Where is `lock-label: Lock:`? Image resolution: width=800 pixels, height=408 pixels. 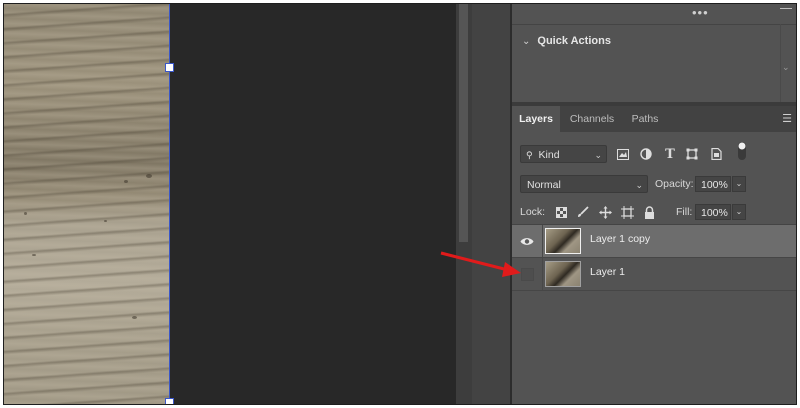 lock-label: Lock: is located at coordinates (533, 212).